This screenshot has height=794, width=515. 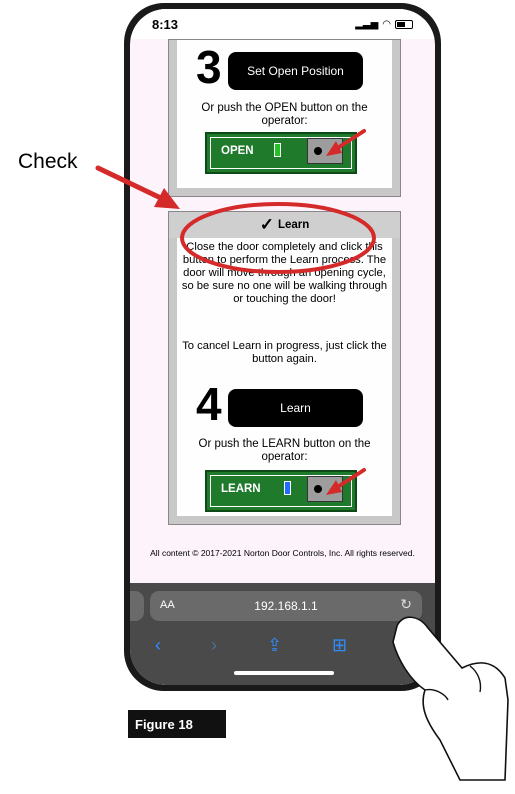 What do you see at coordinates (295, 71) in the screenshot?
I see `set-open-position-button: Set Open Position` at bounding box center [295, 71].